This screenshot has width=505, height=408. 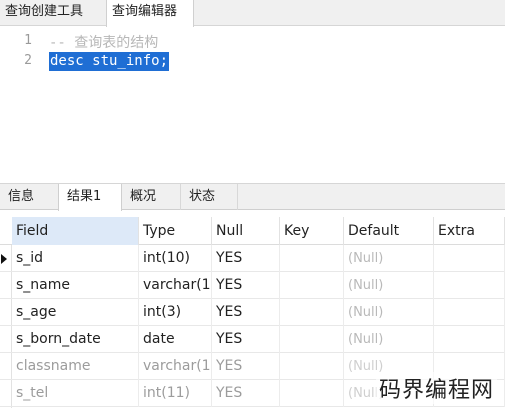 What do you see at coordinates (75, 285) in the screenshot?
I see `cell-field: s_name` at bounding box center [75, 285].